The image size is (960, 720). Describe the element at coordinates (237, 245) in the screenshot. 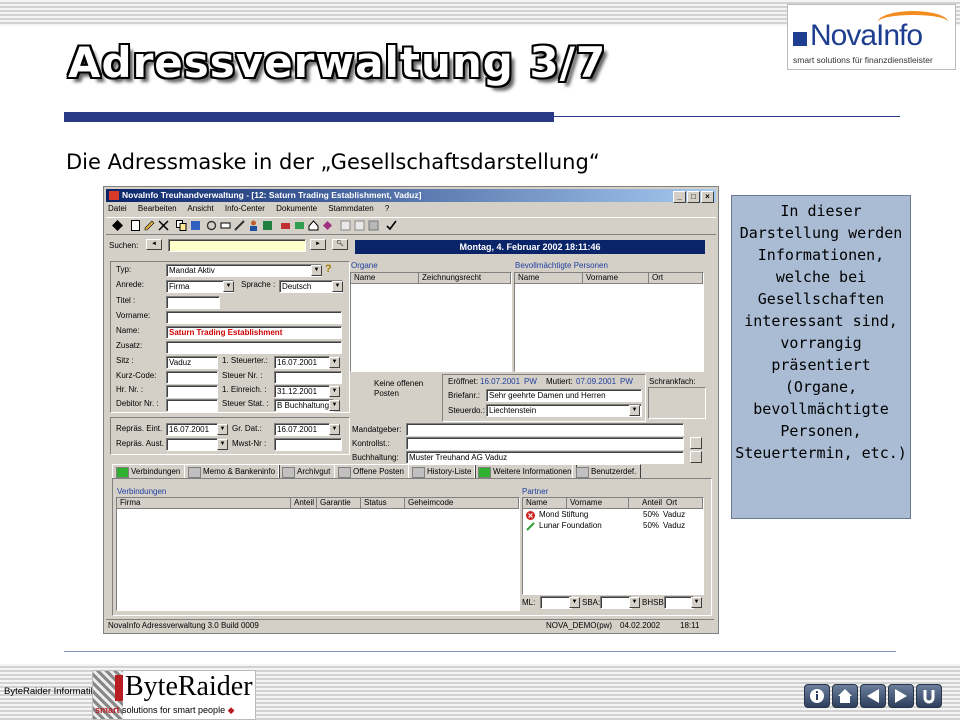

I see `search-input` at that location.